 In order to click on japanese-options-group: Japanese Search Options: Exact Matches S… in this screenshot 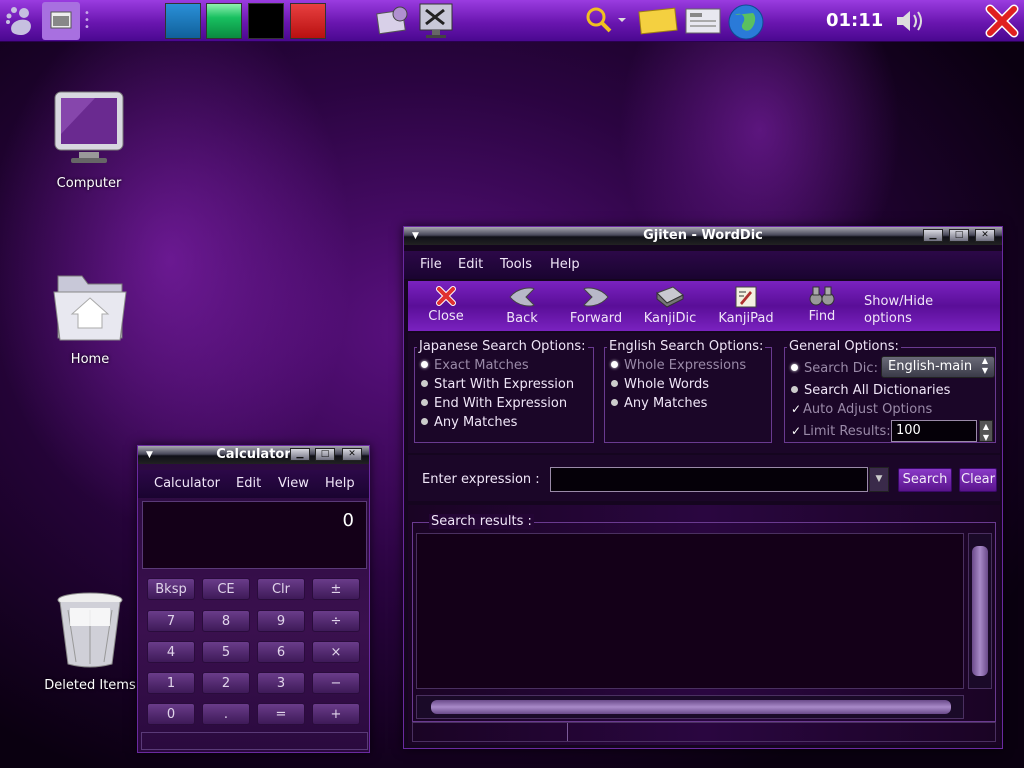, I will do `click(504, 391)`.